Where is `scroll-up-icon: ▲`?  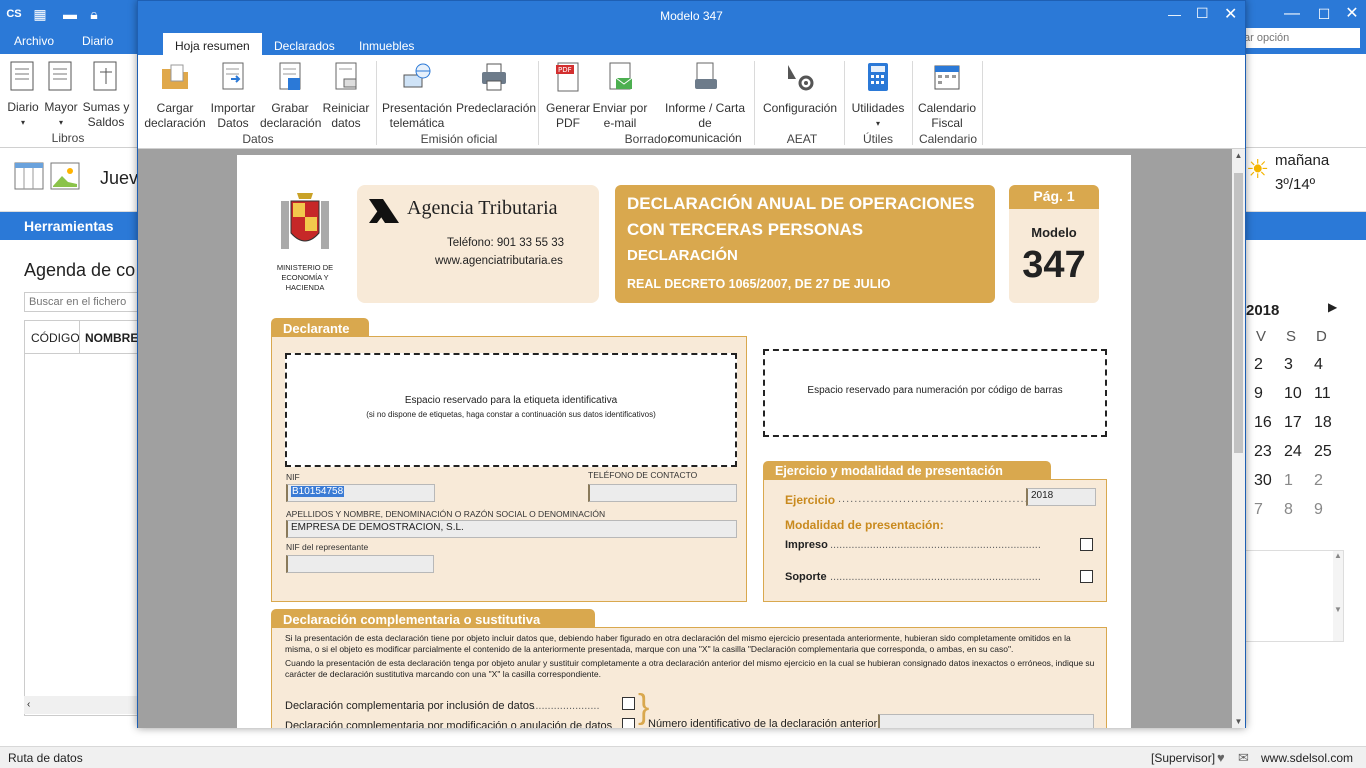
scroll-up-icon: ▲ is located at coordinates (1238, 155).